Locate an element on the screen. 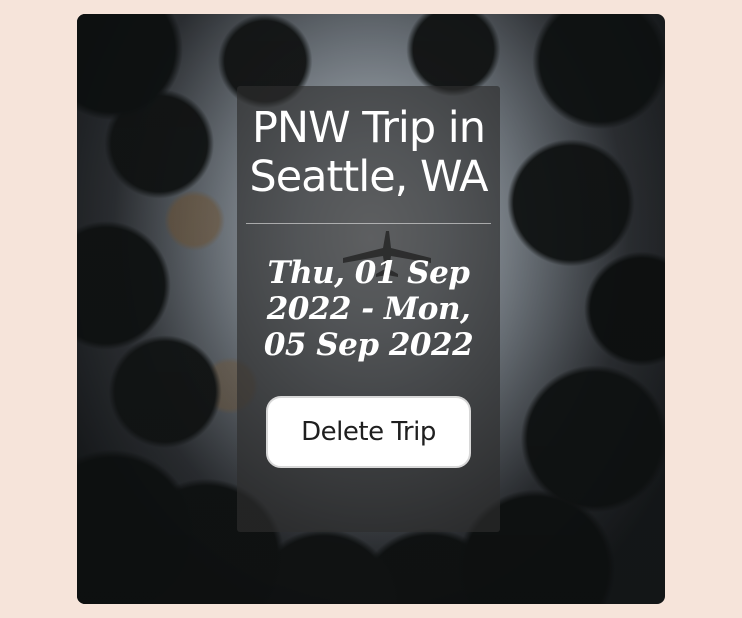  trip-date-range: Thu, 01 Sep 2022 - Mon, 05 Sep 2022 is located at coordinates (368, 308).